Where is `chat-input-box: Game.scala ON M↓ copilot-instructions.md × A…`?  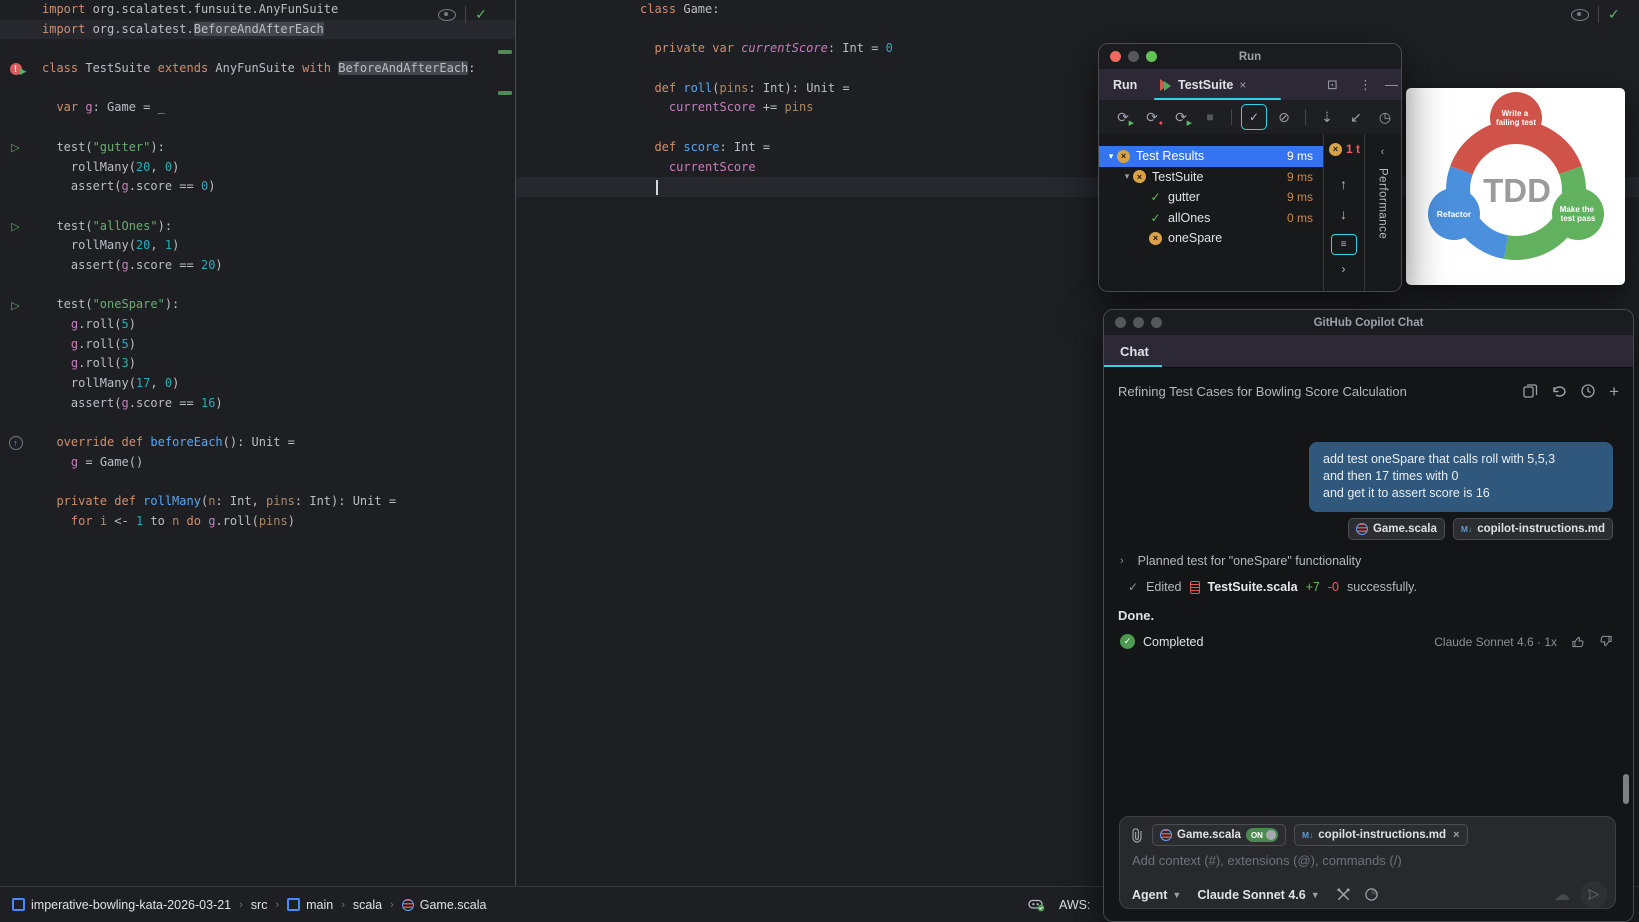
chat-input-box: Game.scala ON M↓ copilot-instructions.md × A… is located at coordinates (1367, 862).